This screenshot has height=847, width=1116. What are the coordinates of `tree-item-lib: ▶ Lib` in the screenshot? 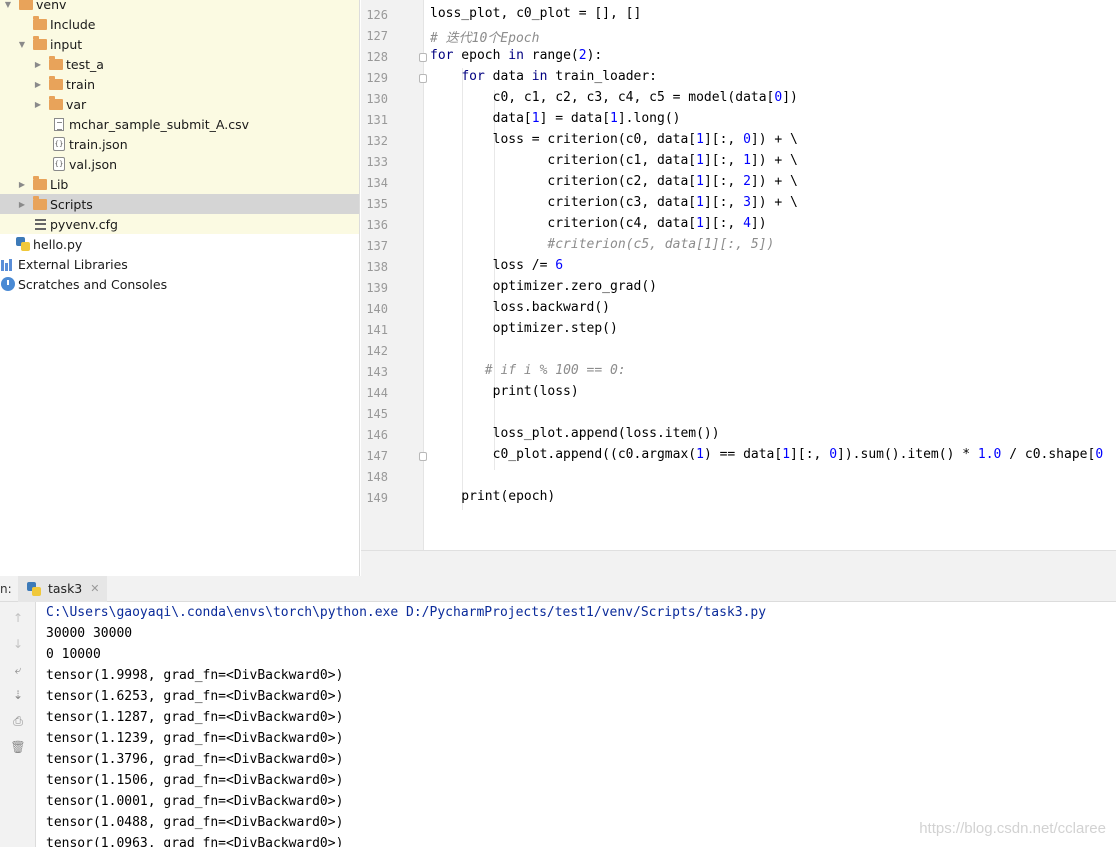 It's located at (179, 184).